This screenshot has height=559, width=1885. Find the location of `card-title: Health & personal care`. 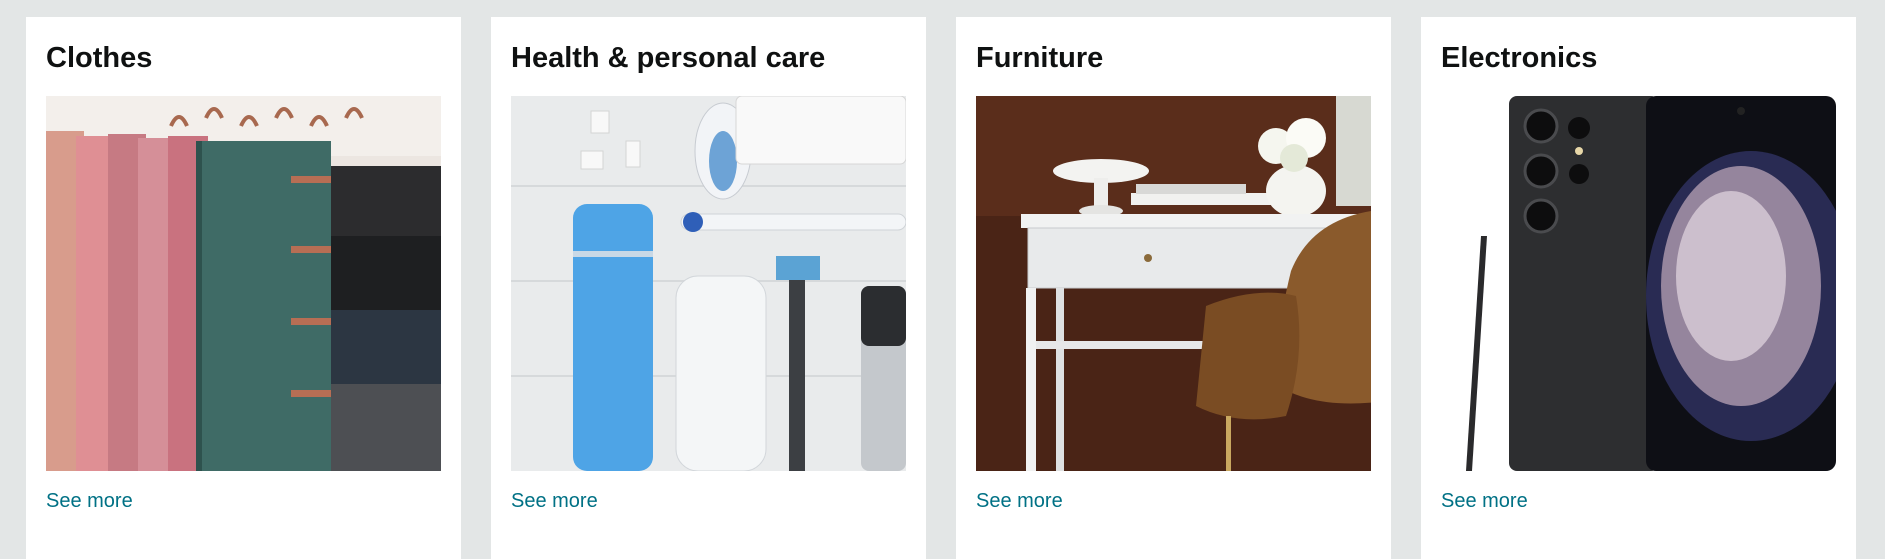

card-title: Health & personal care is located at coordinates (668, 58).